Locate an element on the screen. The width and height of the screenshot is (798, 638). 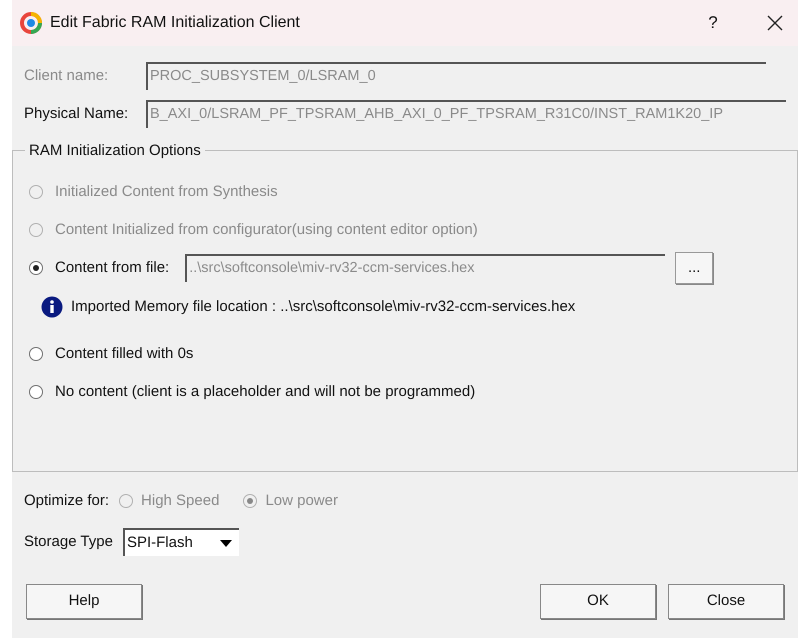
option-label: Content Initialized from configurator(using content editor option) is located at coordinates (266, 230).